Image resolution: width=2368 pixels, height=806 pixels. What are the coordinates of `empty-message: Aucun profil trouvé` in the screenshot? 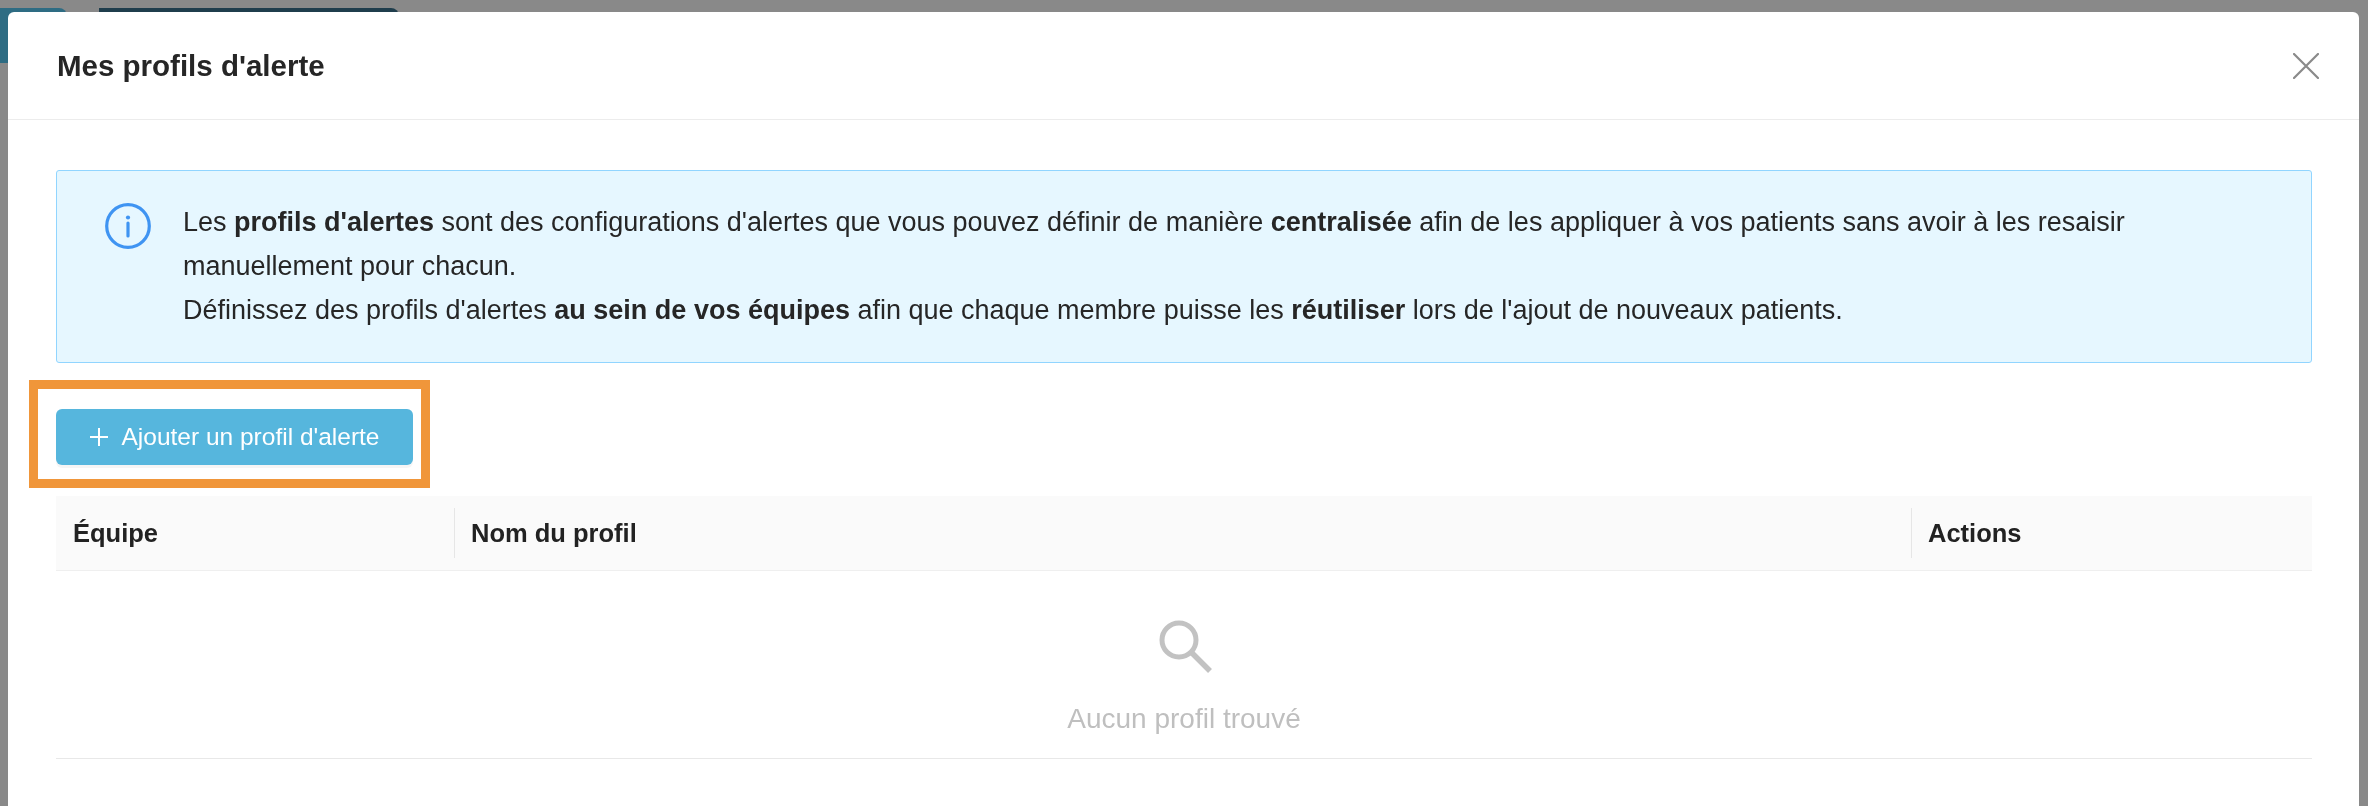 It's located at (1184, 719).